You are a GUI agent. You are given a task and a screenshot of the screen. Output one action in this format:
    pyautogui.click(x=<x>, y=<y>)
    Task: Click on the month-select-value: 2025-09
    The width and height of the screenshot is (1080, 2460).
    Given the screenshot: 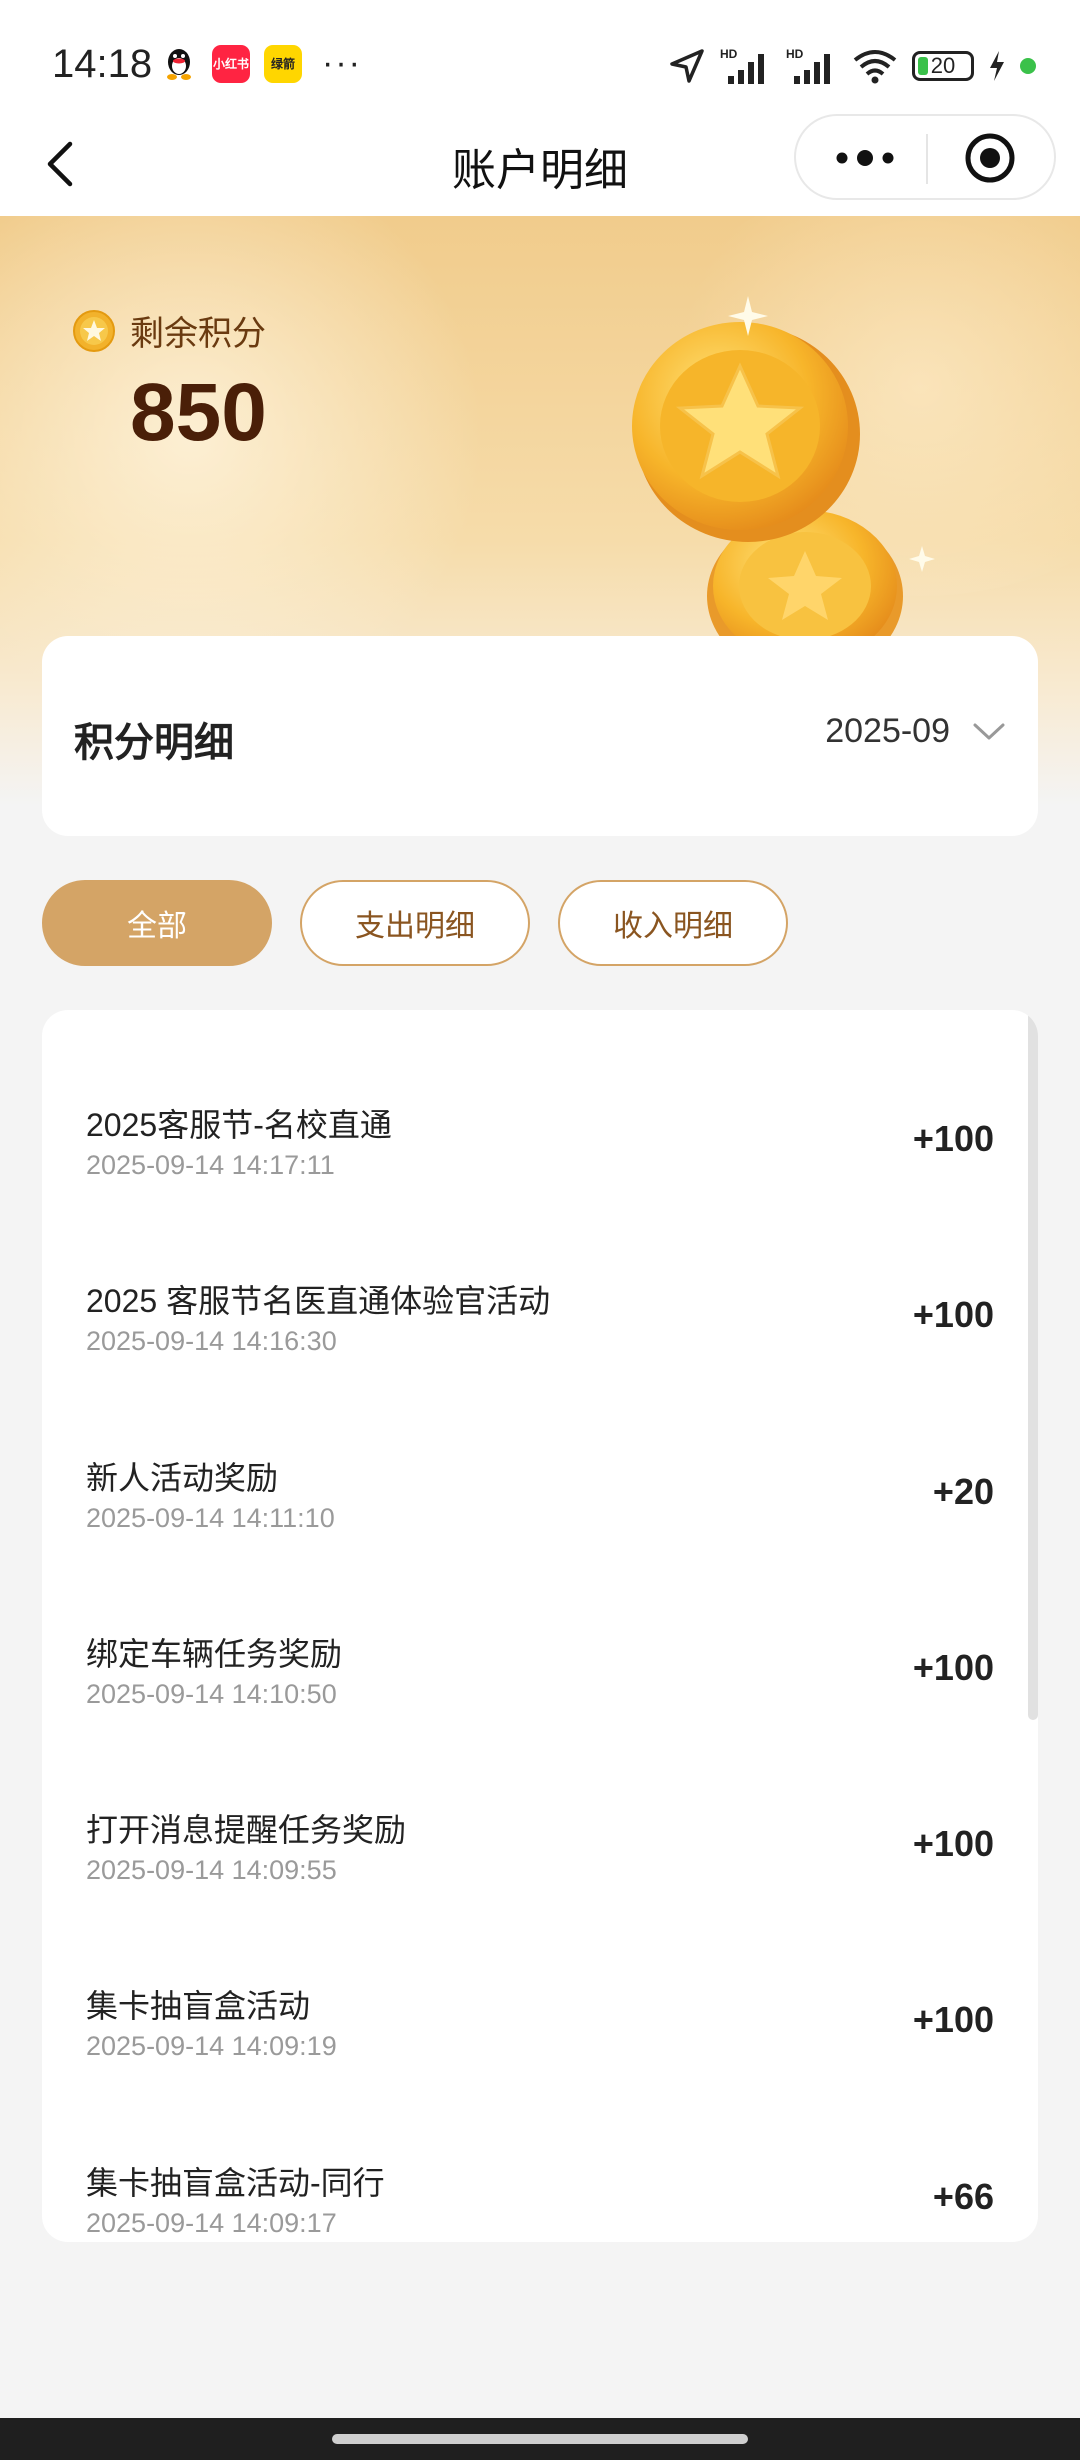 What is the action you would take?
    pyautogui.click(x=887, y=731)
    